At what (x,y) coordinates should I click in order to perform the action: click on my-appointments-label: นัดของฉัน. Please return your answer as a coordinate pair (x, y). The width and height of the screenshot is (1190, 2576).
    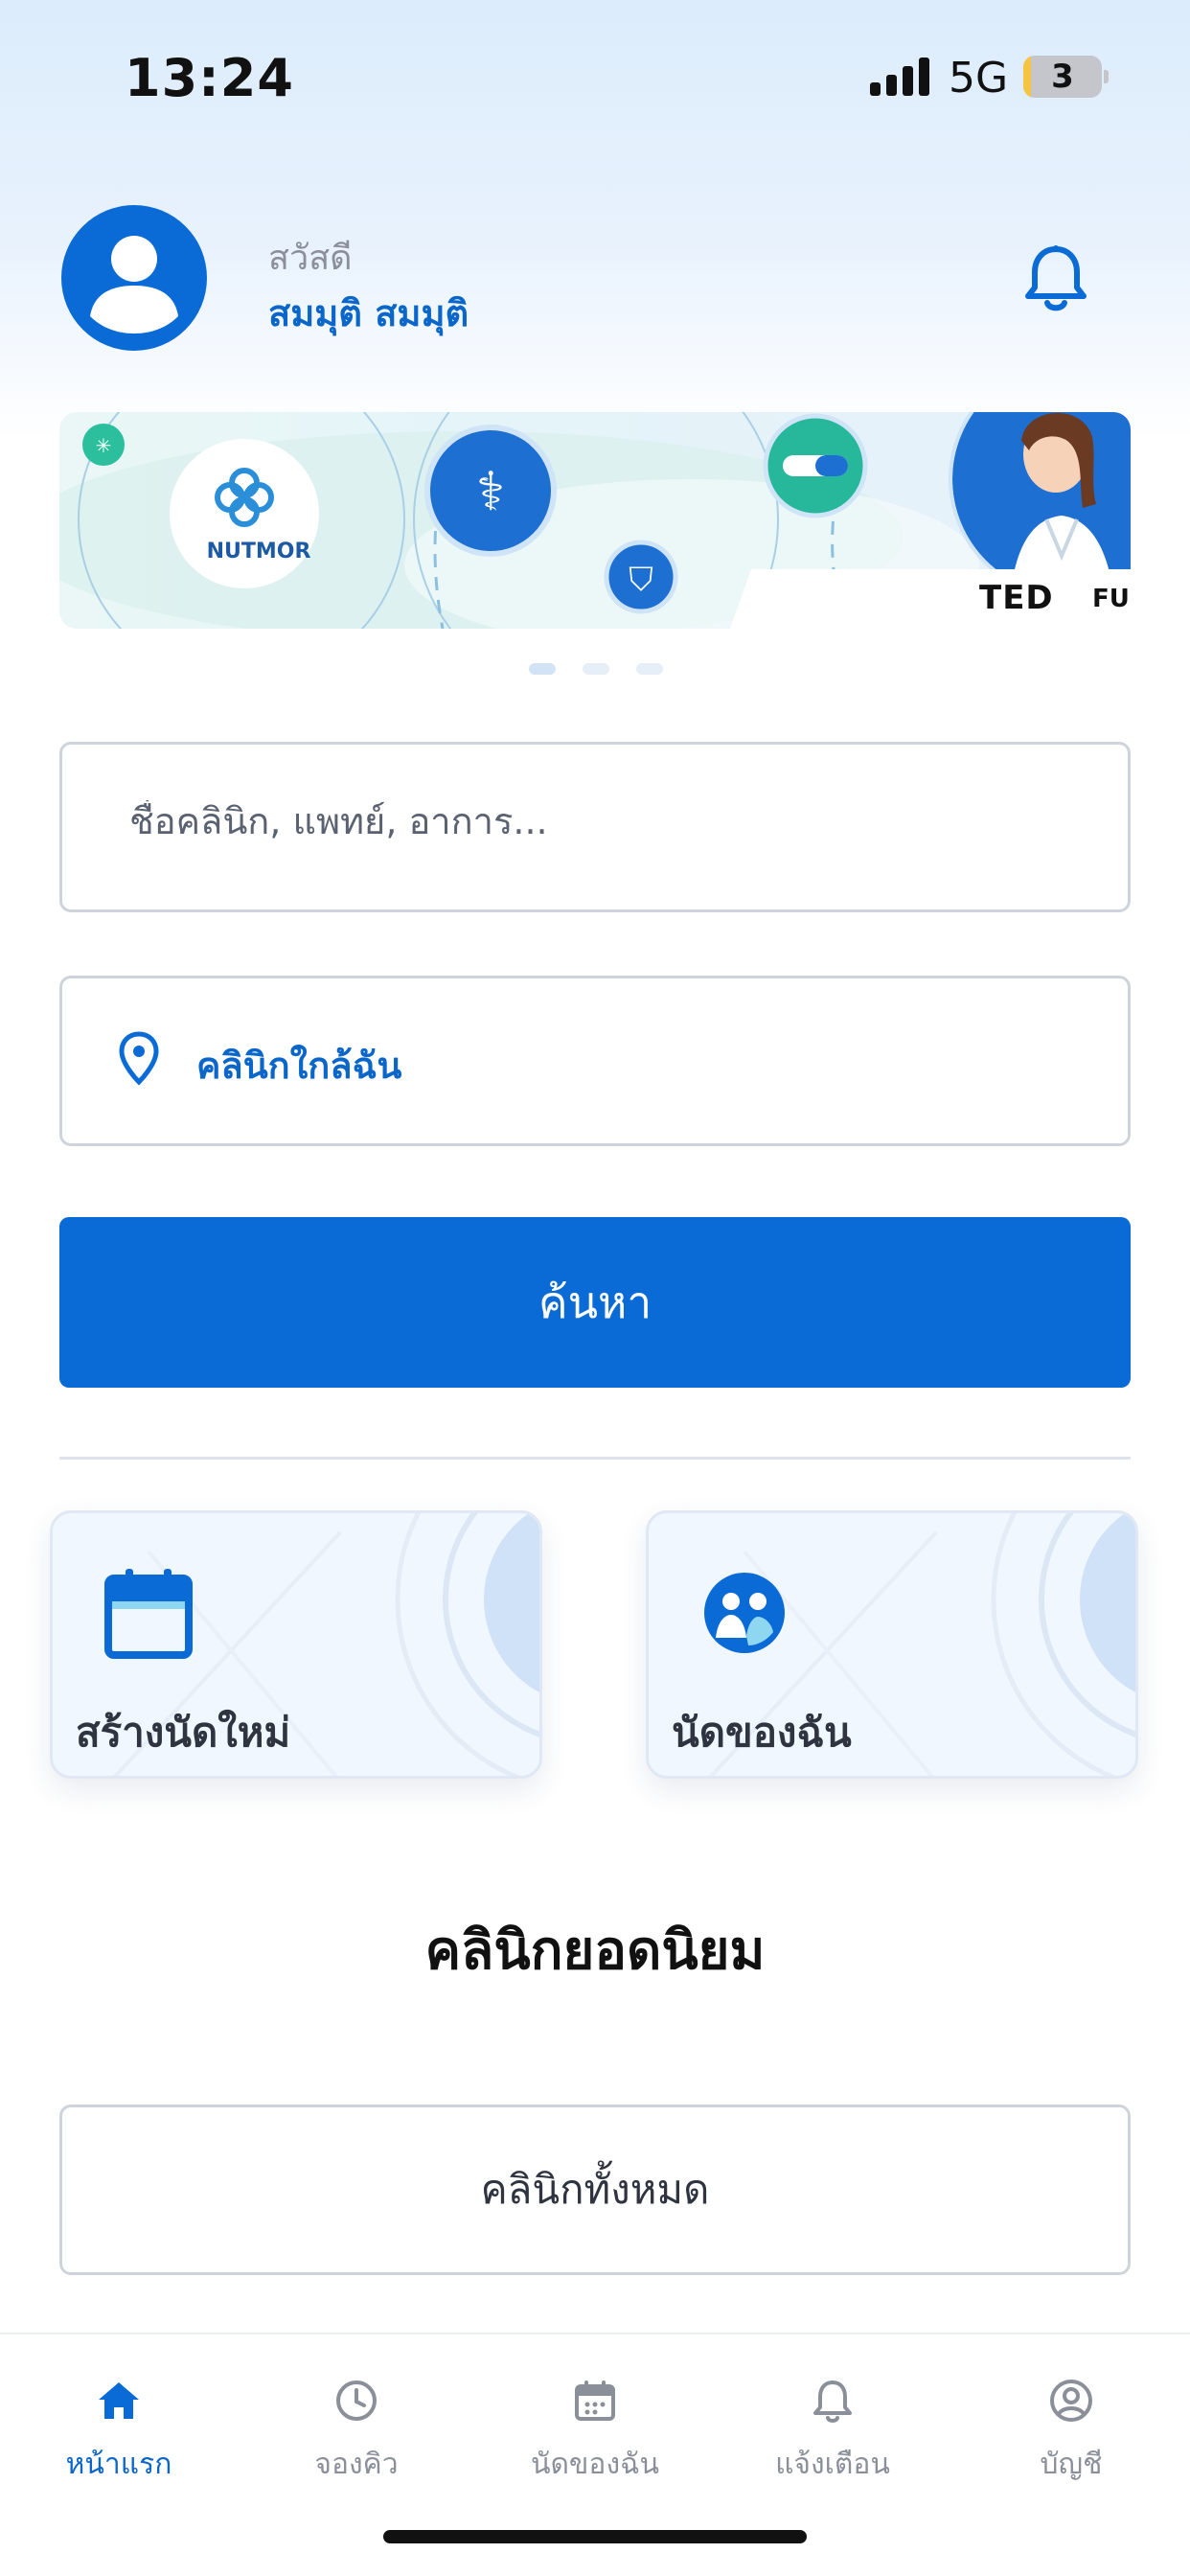
    Looking at the image, I should click on (762, 1732).